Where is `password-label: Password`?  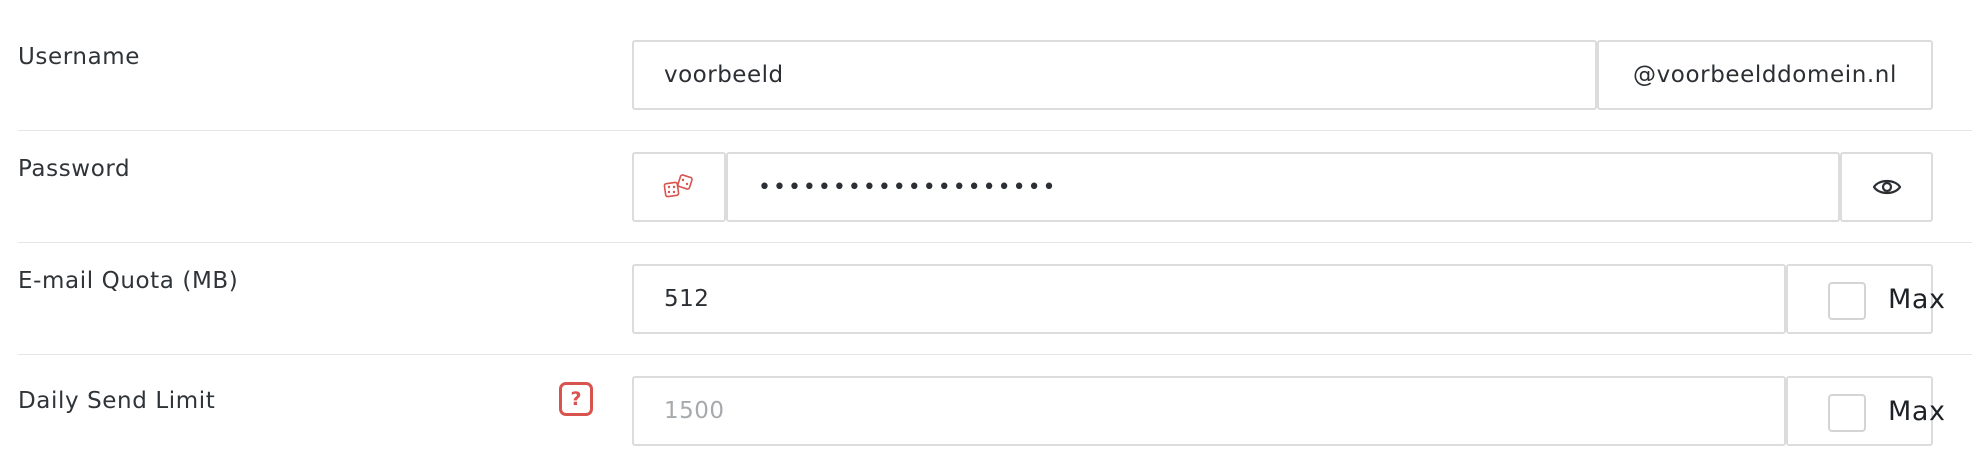
password-label: Password is located at coordinates (74, 169).